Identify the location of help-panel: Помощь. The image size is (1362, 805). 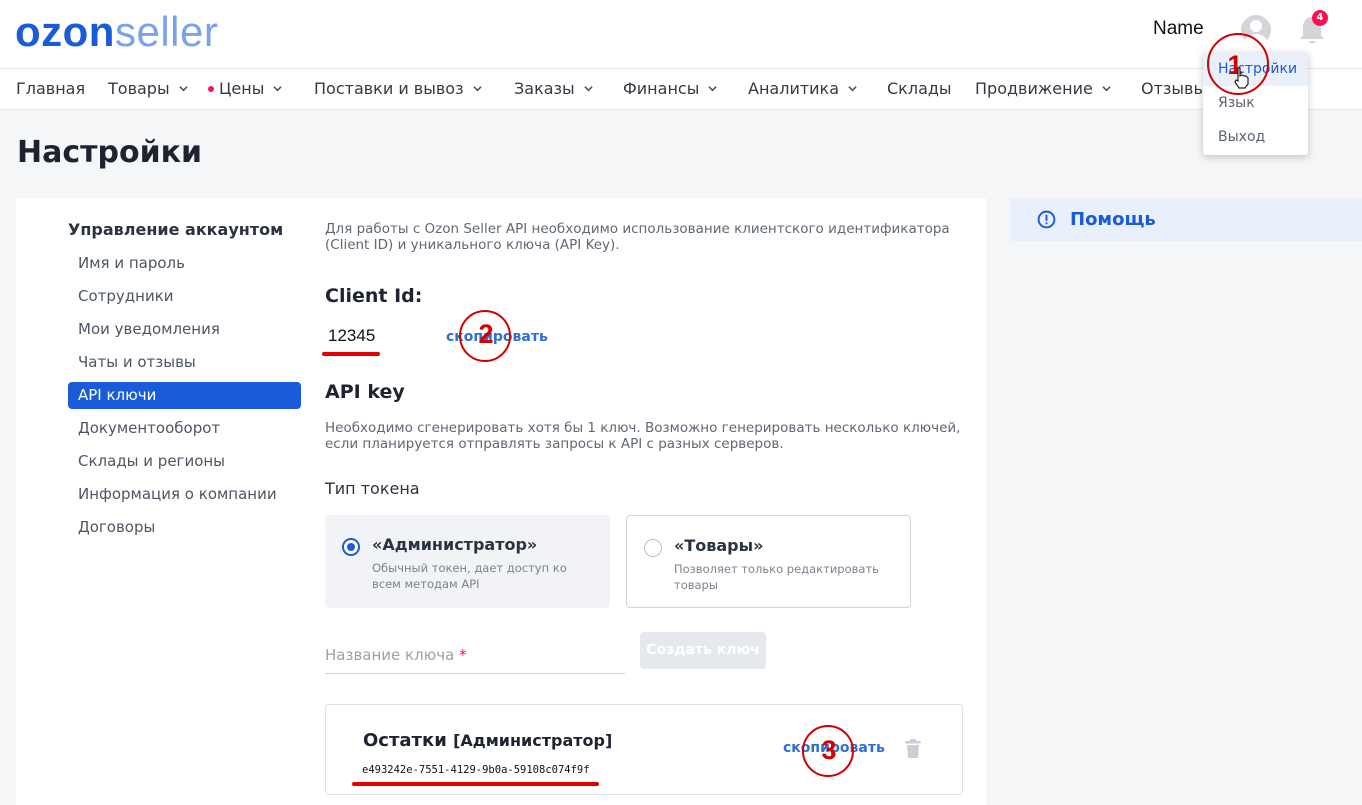
(1186, 219).